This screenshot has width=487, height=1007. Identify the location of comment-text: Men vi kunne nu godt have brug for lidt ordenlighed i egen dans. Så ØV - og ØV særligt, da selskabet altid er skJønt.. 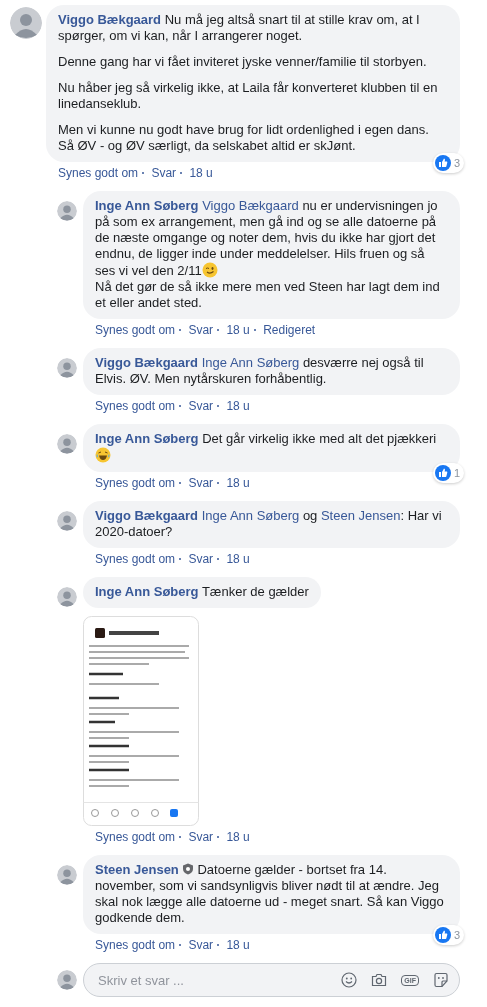
(244, 138).